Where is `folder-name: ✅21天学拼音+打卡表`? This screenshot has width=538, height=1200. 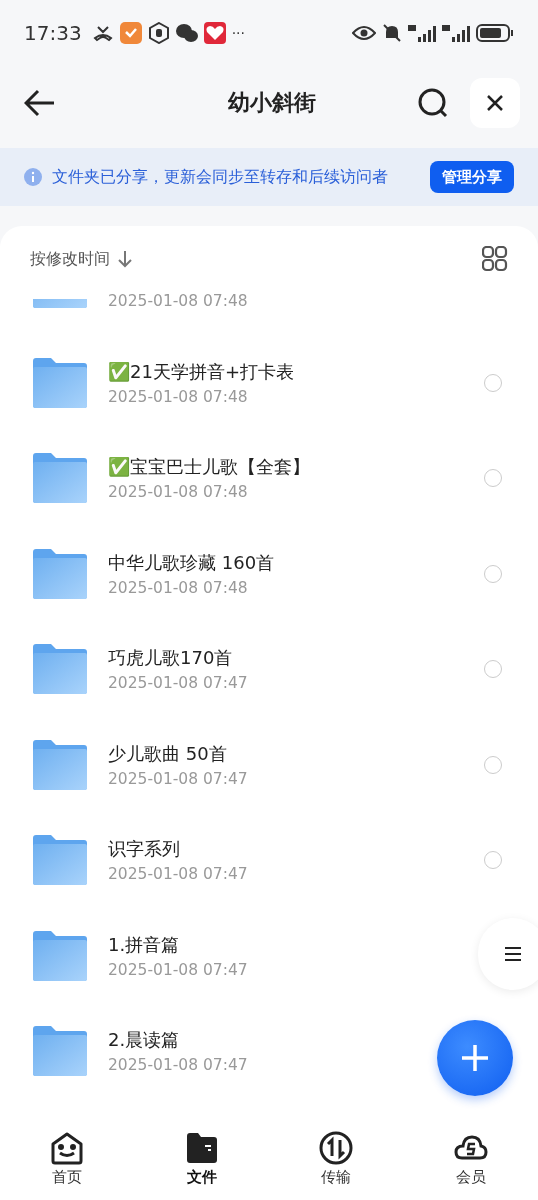
folder-name: ✅21天学拼音+打卡表 is located at coordinates (201, 371).